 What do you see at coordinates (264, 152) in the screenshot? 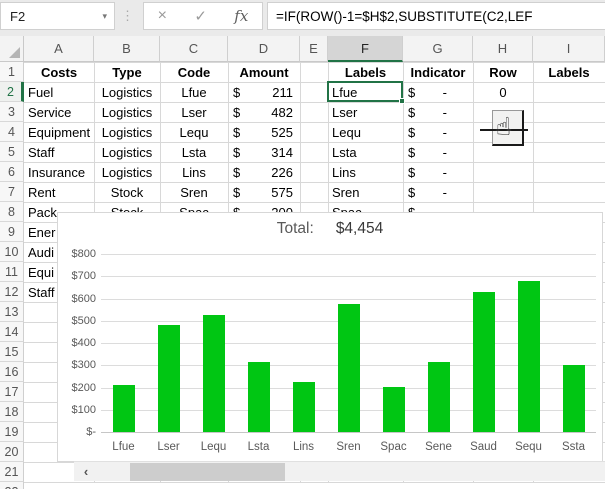
I see `cell-D5: $314` at bounding box center [264, 152].